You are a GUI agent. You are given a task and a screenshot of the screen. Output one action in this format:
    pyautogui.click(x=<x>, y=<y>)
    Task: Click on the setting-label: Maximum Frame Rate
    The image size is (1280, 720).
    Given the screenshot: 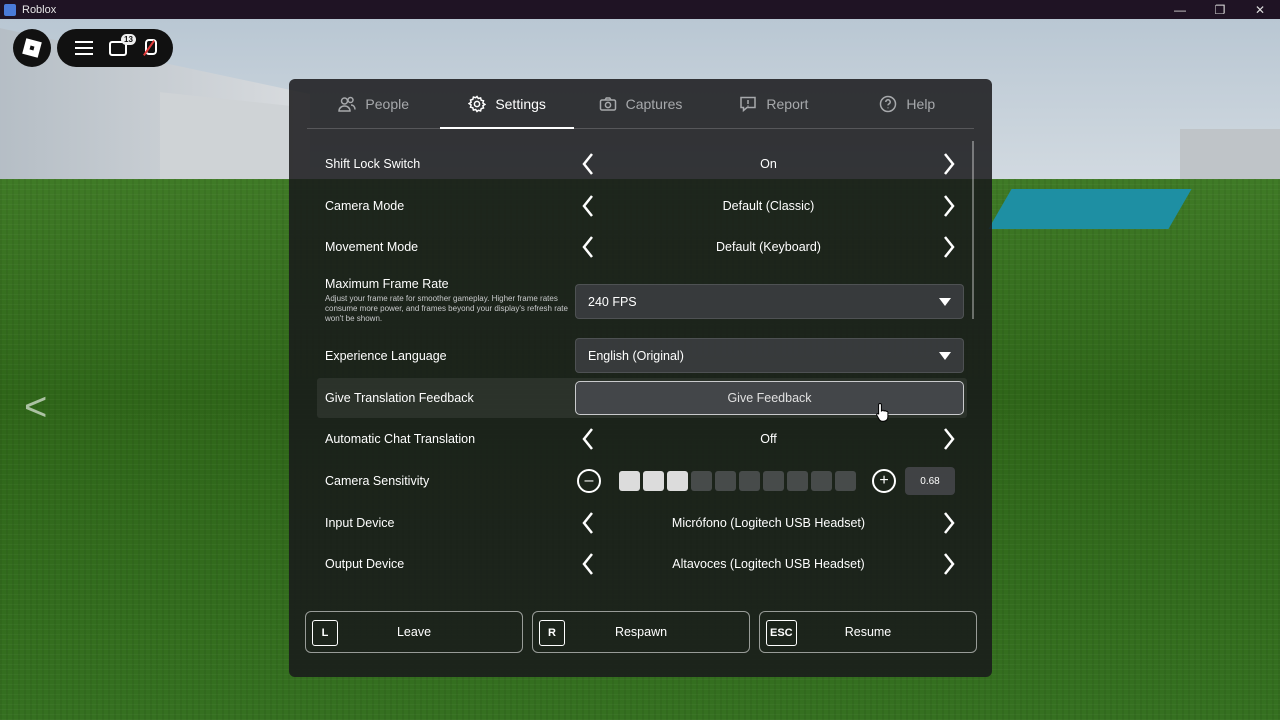 What is the action you would take?
    pyautogui.click(x=387, y=284)
    